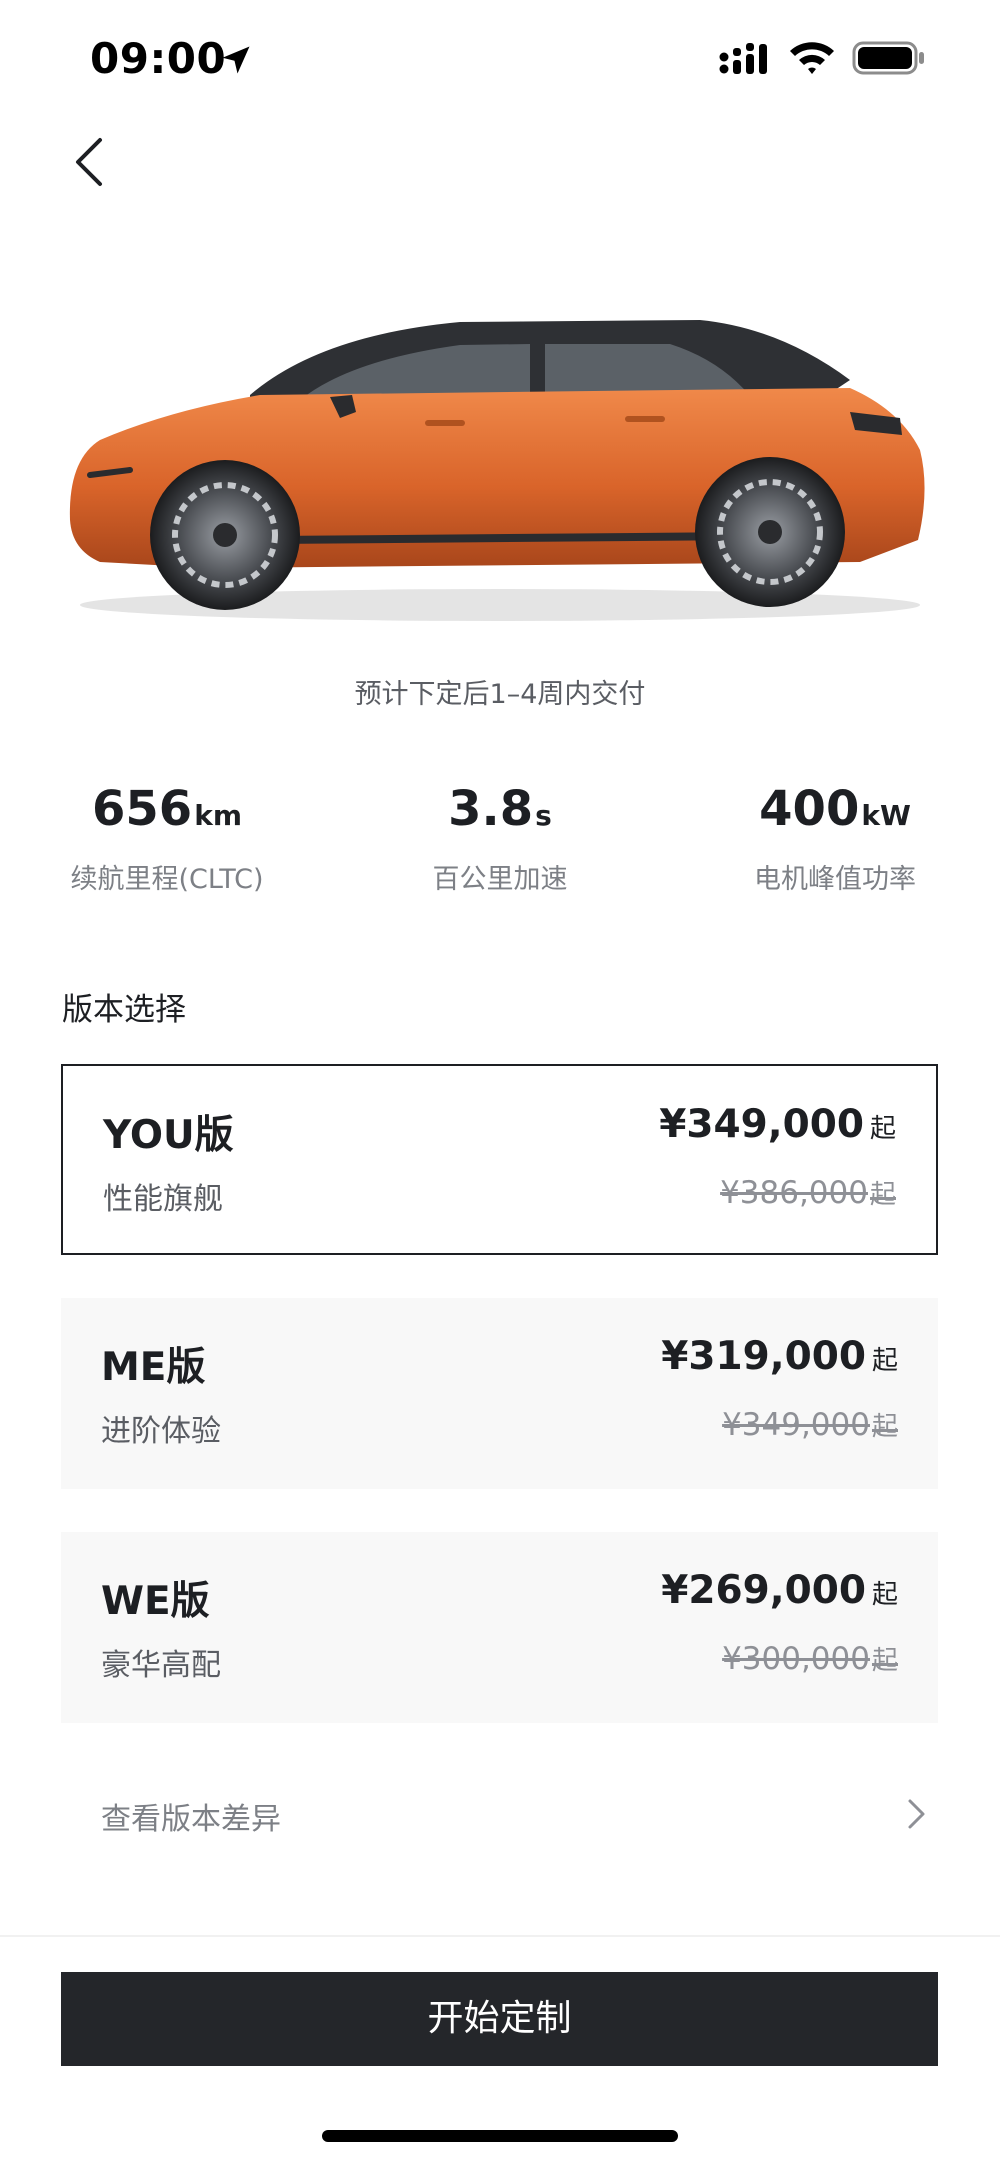 The height and width of the screenshot is (2163, 1000). I want to click on version-desc: 性能旗舰, so click(163, 1199).